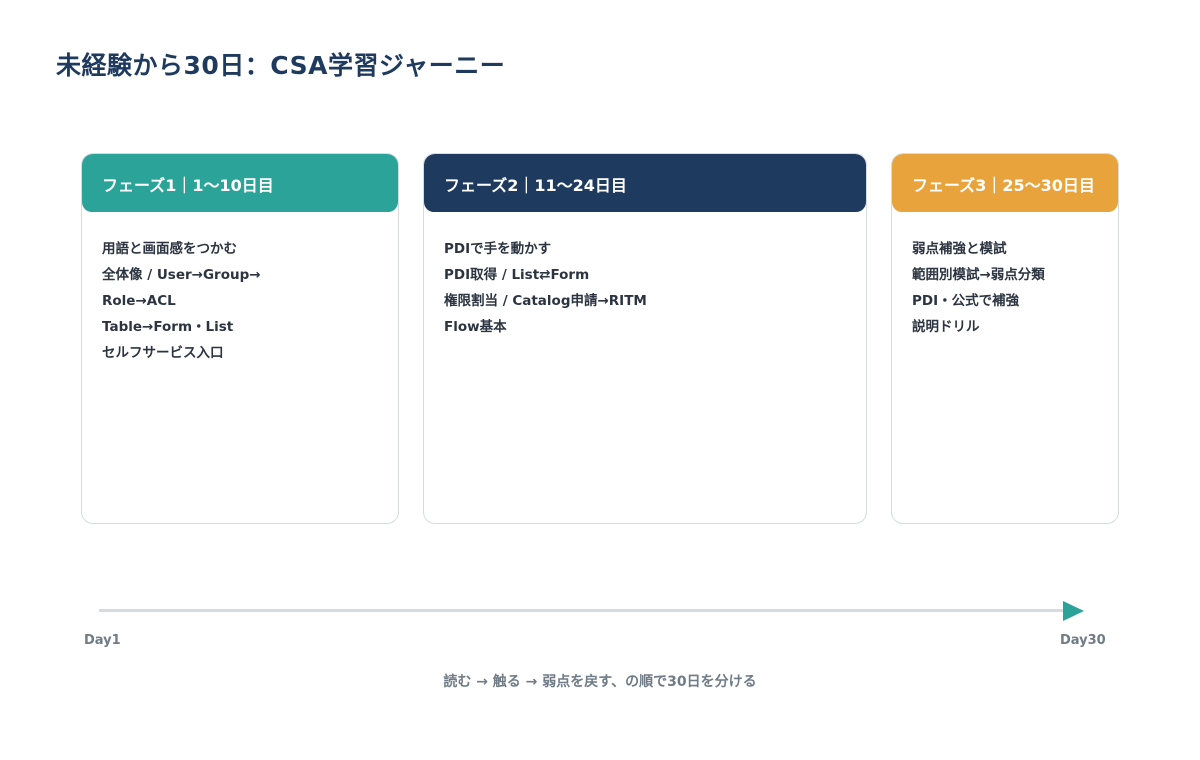 The width and height of the screenshot is (1200, 760). Describe the element at coordinates (163, 353) in the screenshot. I see `phase-item: セルフサービス入口` at that location.